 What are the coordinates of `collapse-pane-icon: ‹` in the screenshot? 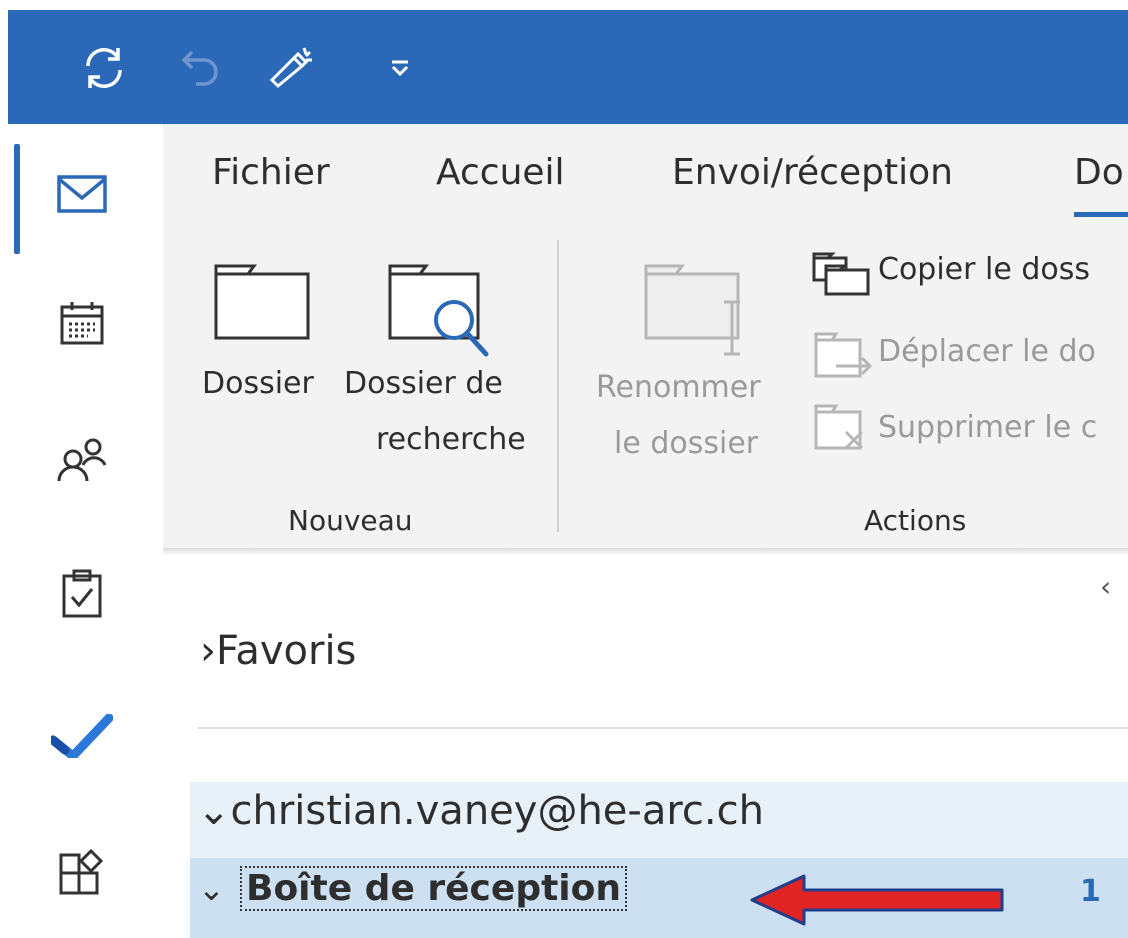 It's located at (1105, 586).